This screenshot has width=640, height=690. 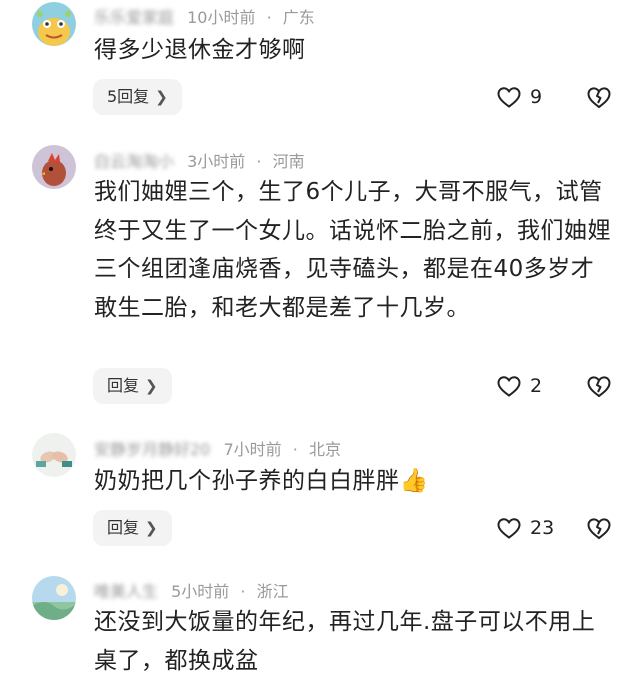 I want to click on comment-meta: 安静岁月静好20 7小时前 · 北京, so click(x=217, y=449).